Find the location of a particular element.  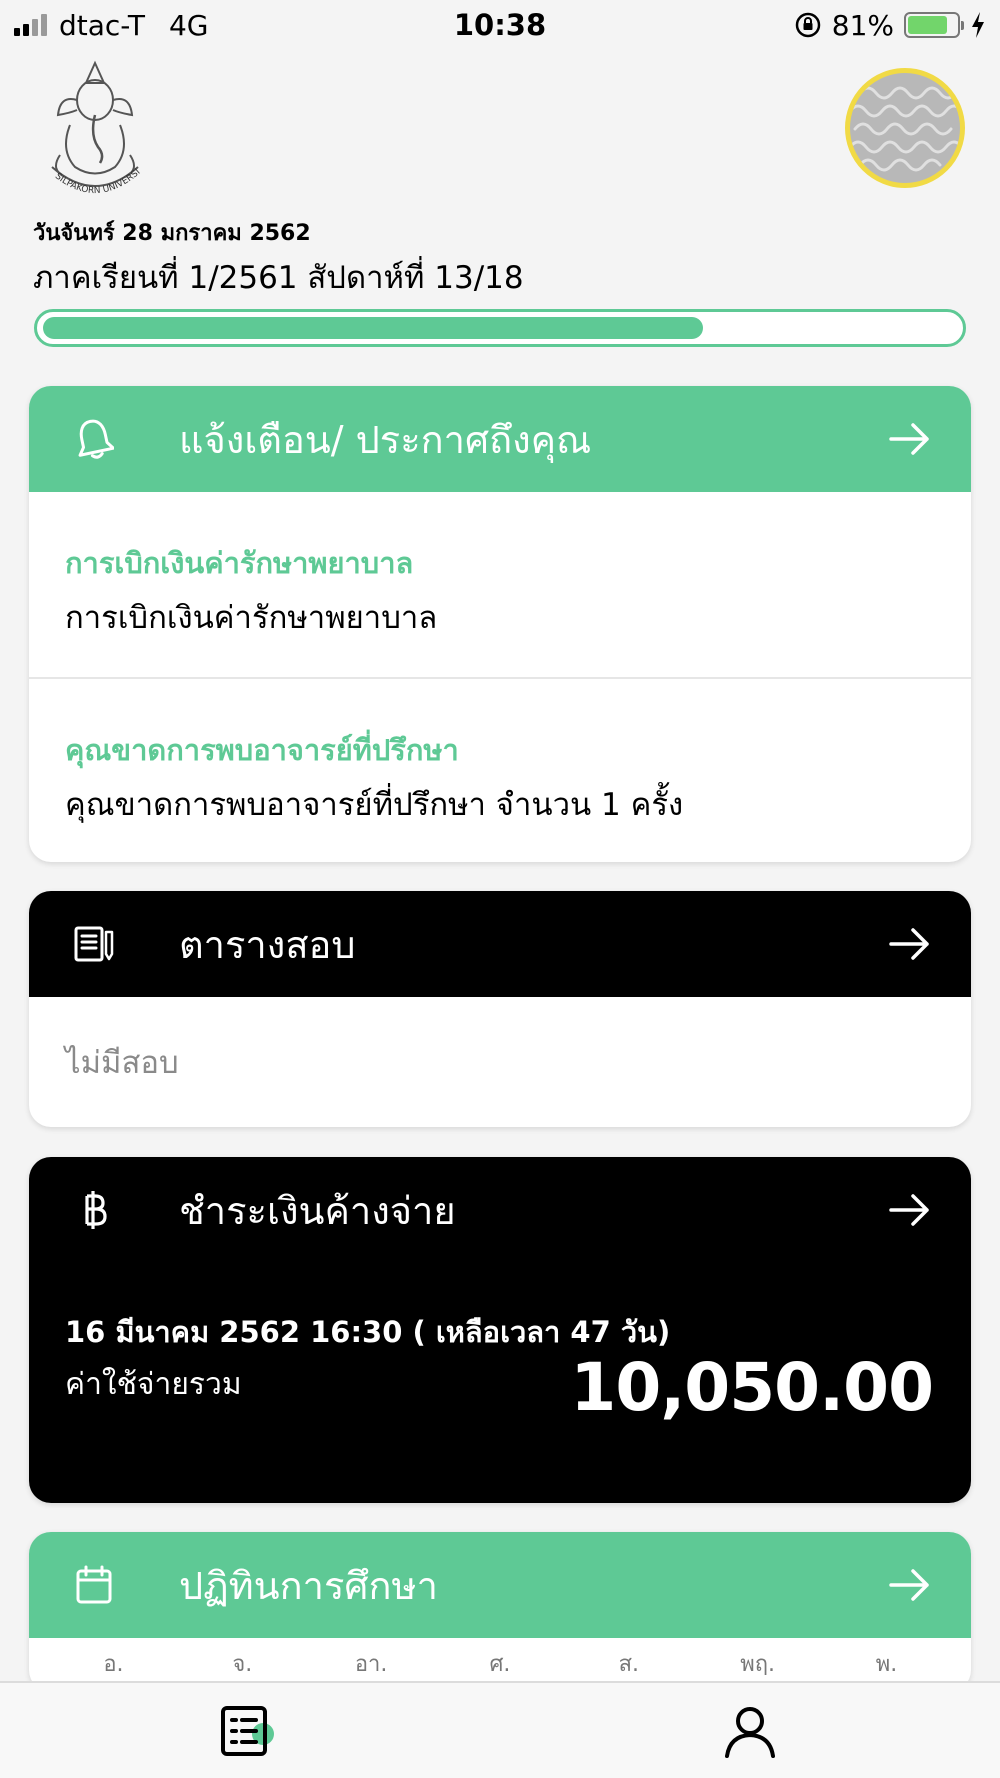

term-week: ภาคเรียนที่ 1/2561 สัปดาห์ที่ 13/18 is located at coordinates (278, 278).